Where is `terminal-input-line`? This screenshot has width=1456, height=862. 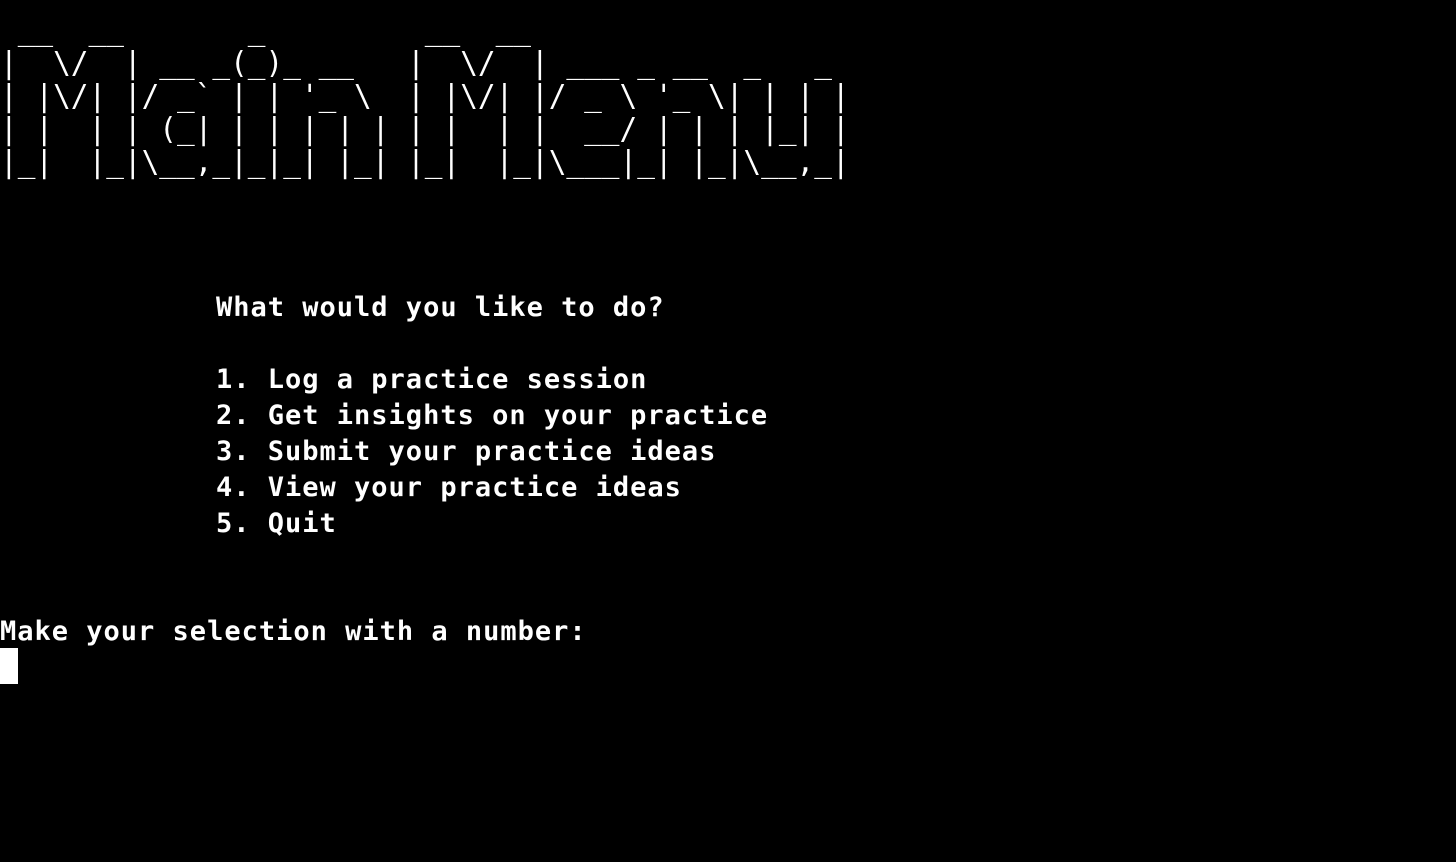 terminal-input-line is located at coordinates (728, 666).